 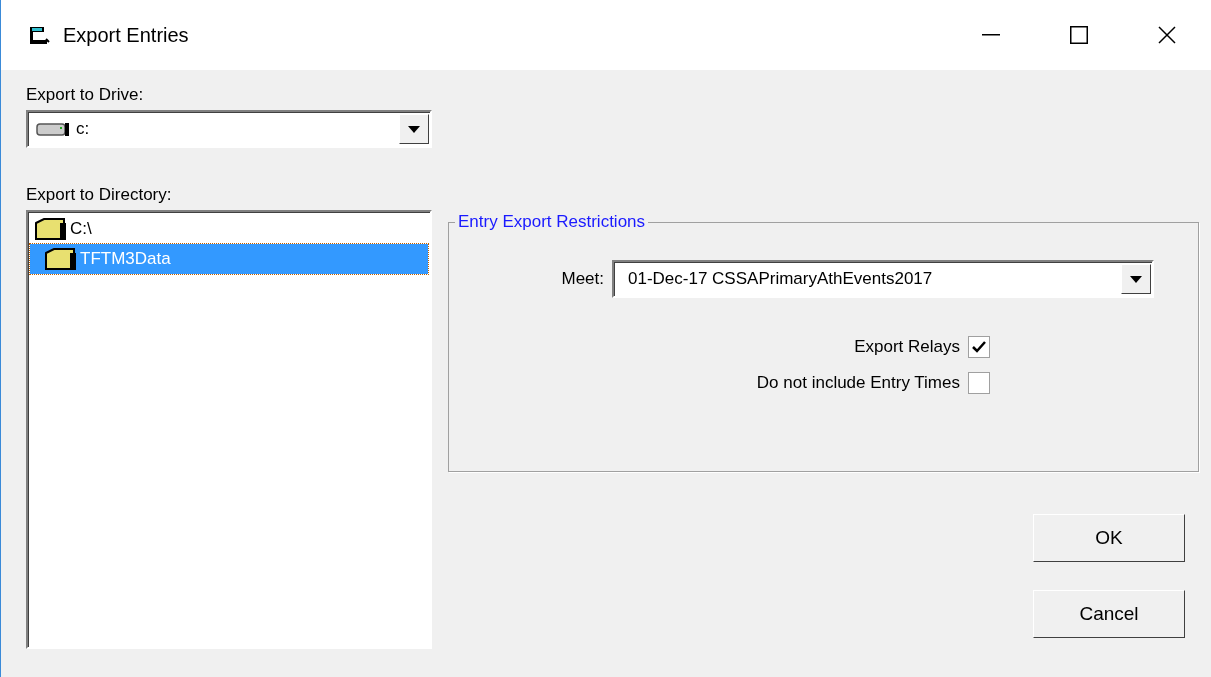 I want to click on close-icon, so click(x=1167, y=35).